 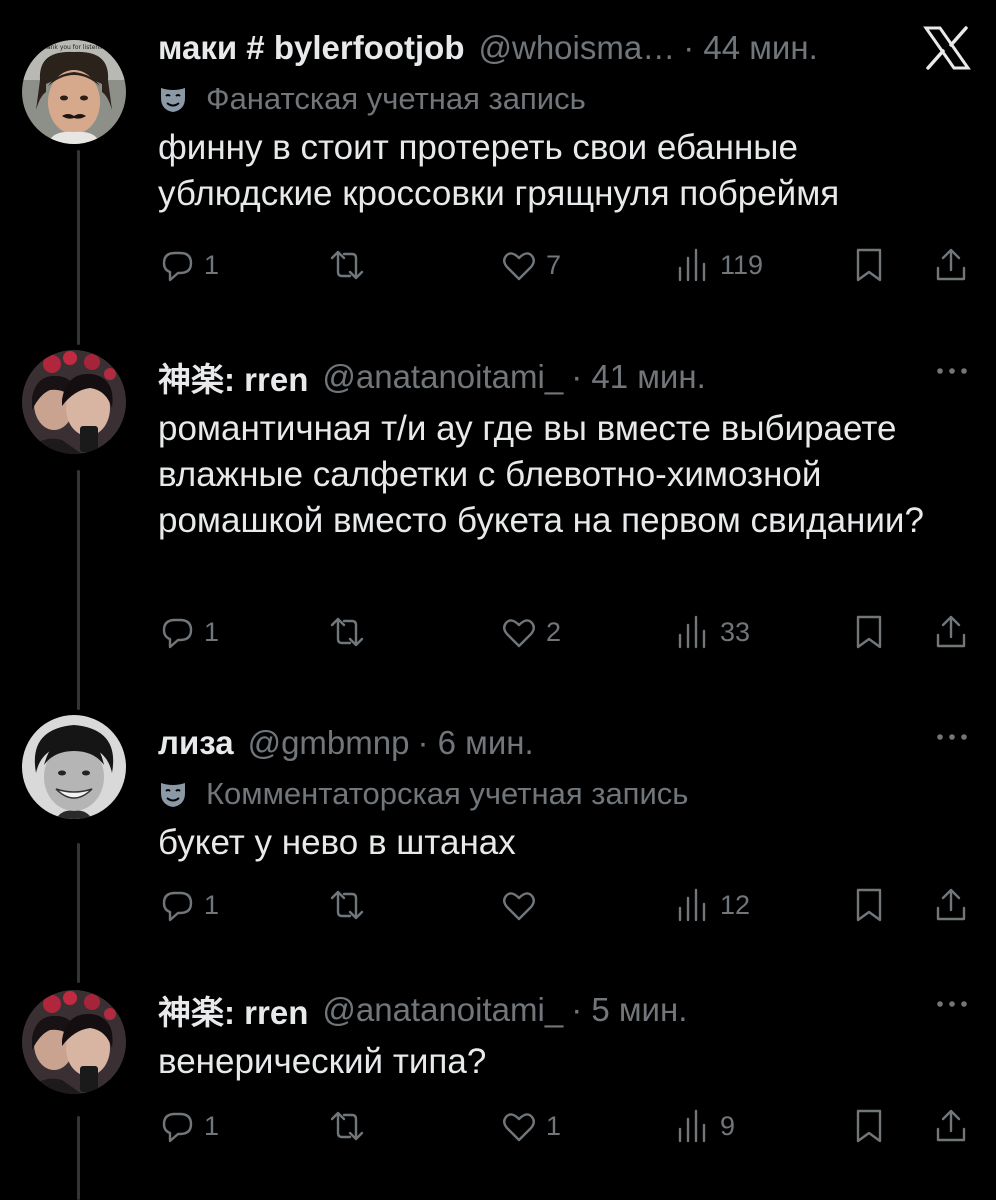 What do you see at coordinates (750, 48) in the screenshot?
I see `timestamp: · 44 мин.` at bounding box center [750, 48].